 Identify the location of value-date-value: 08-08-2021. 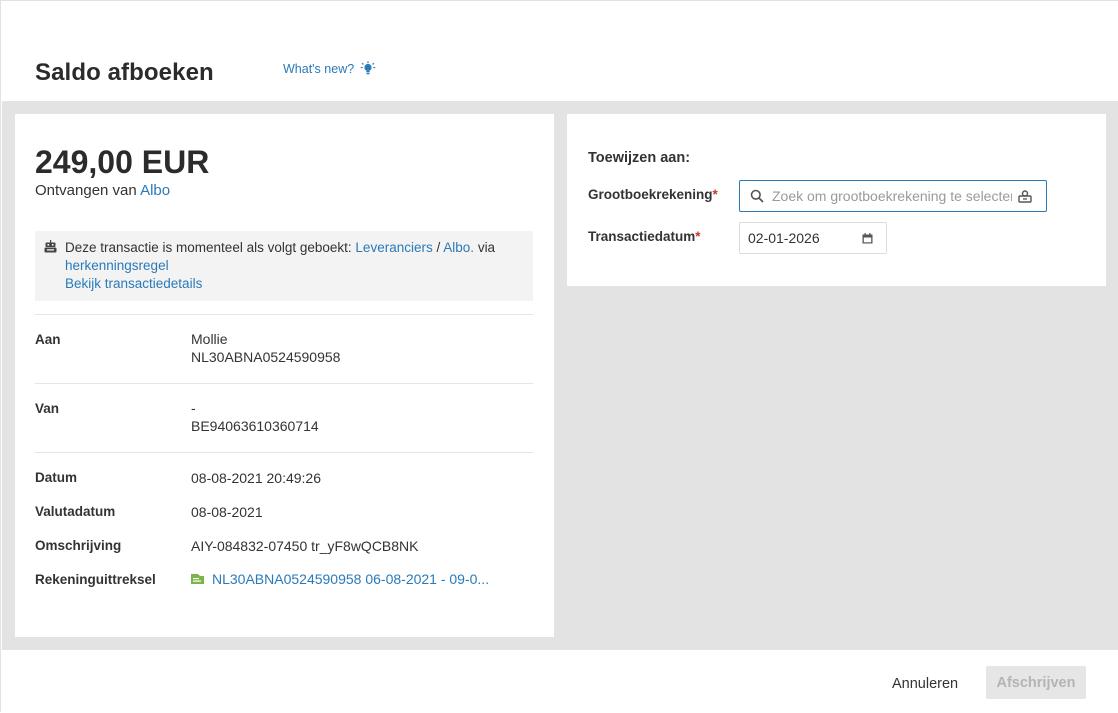
(227, 512).